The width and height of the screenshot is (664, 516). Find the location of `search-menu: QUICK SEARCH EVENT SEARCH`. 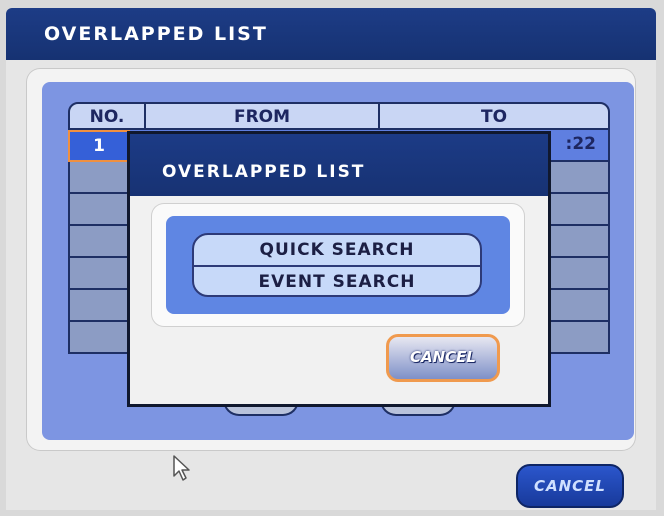

search-menu: QUICK SEARCH EVENT SEARCH is located at coordinates (337, 265).